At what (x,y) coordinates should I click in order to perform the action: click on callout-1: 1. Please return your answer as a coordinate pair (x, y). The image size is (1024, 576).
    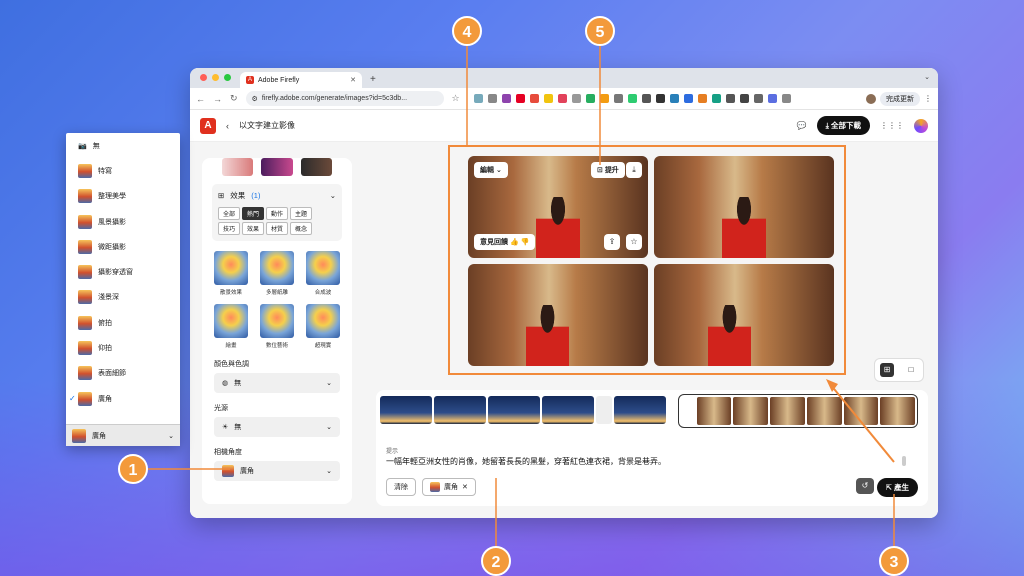
    Looking at the image, I should click on (133, 469).